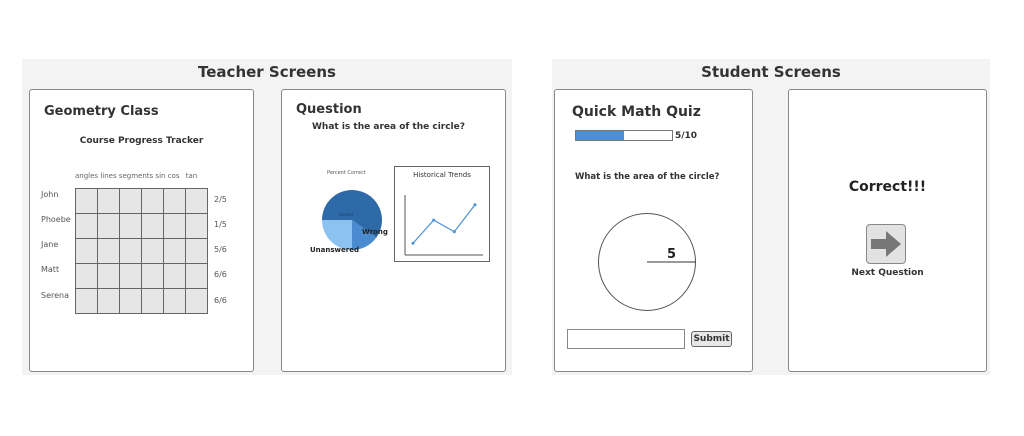 Image resolution: width=1024 pixels, height=436 pixels. Describe the element at coordinates (626, 339) in the screenshot. I see `answer-input` at that location.